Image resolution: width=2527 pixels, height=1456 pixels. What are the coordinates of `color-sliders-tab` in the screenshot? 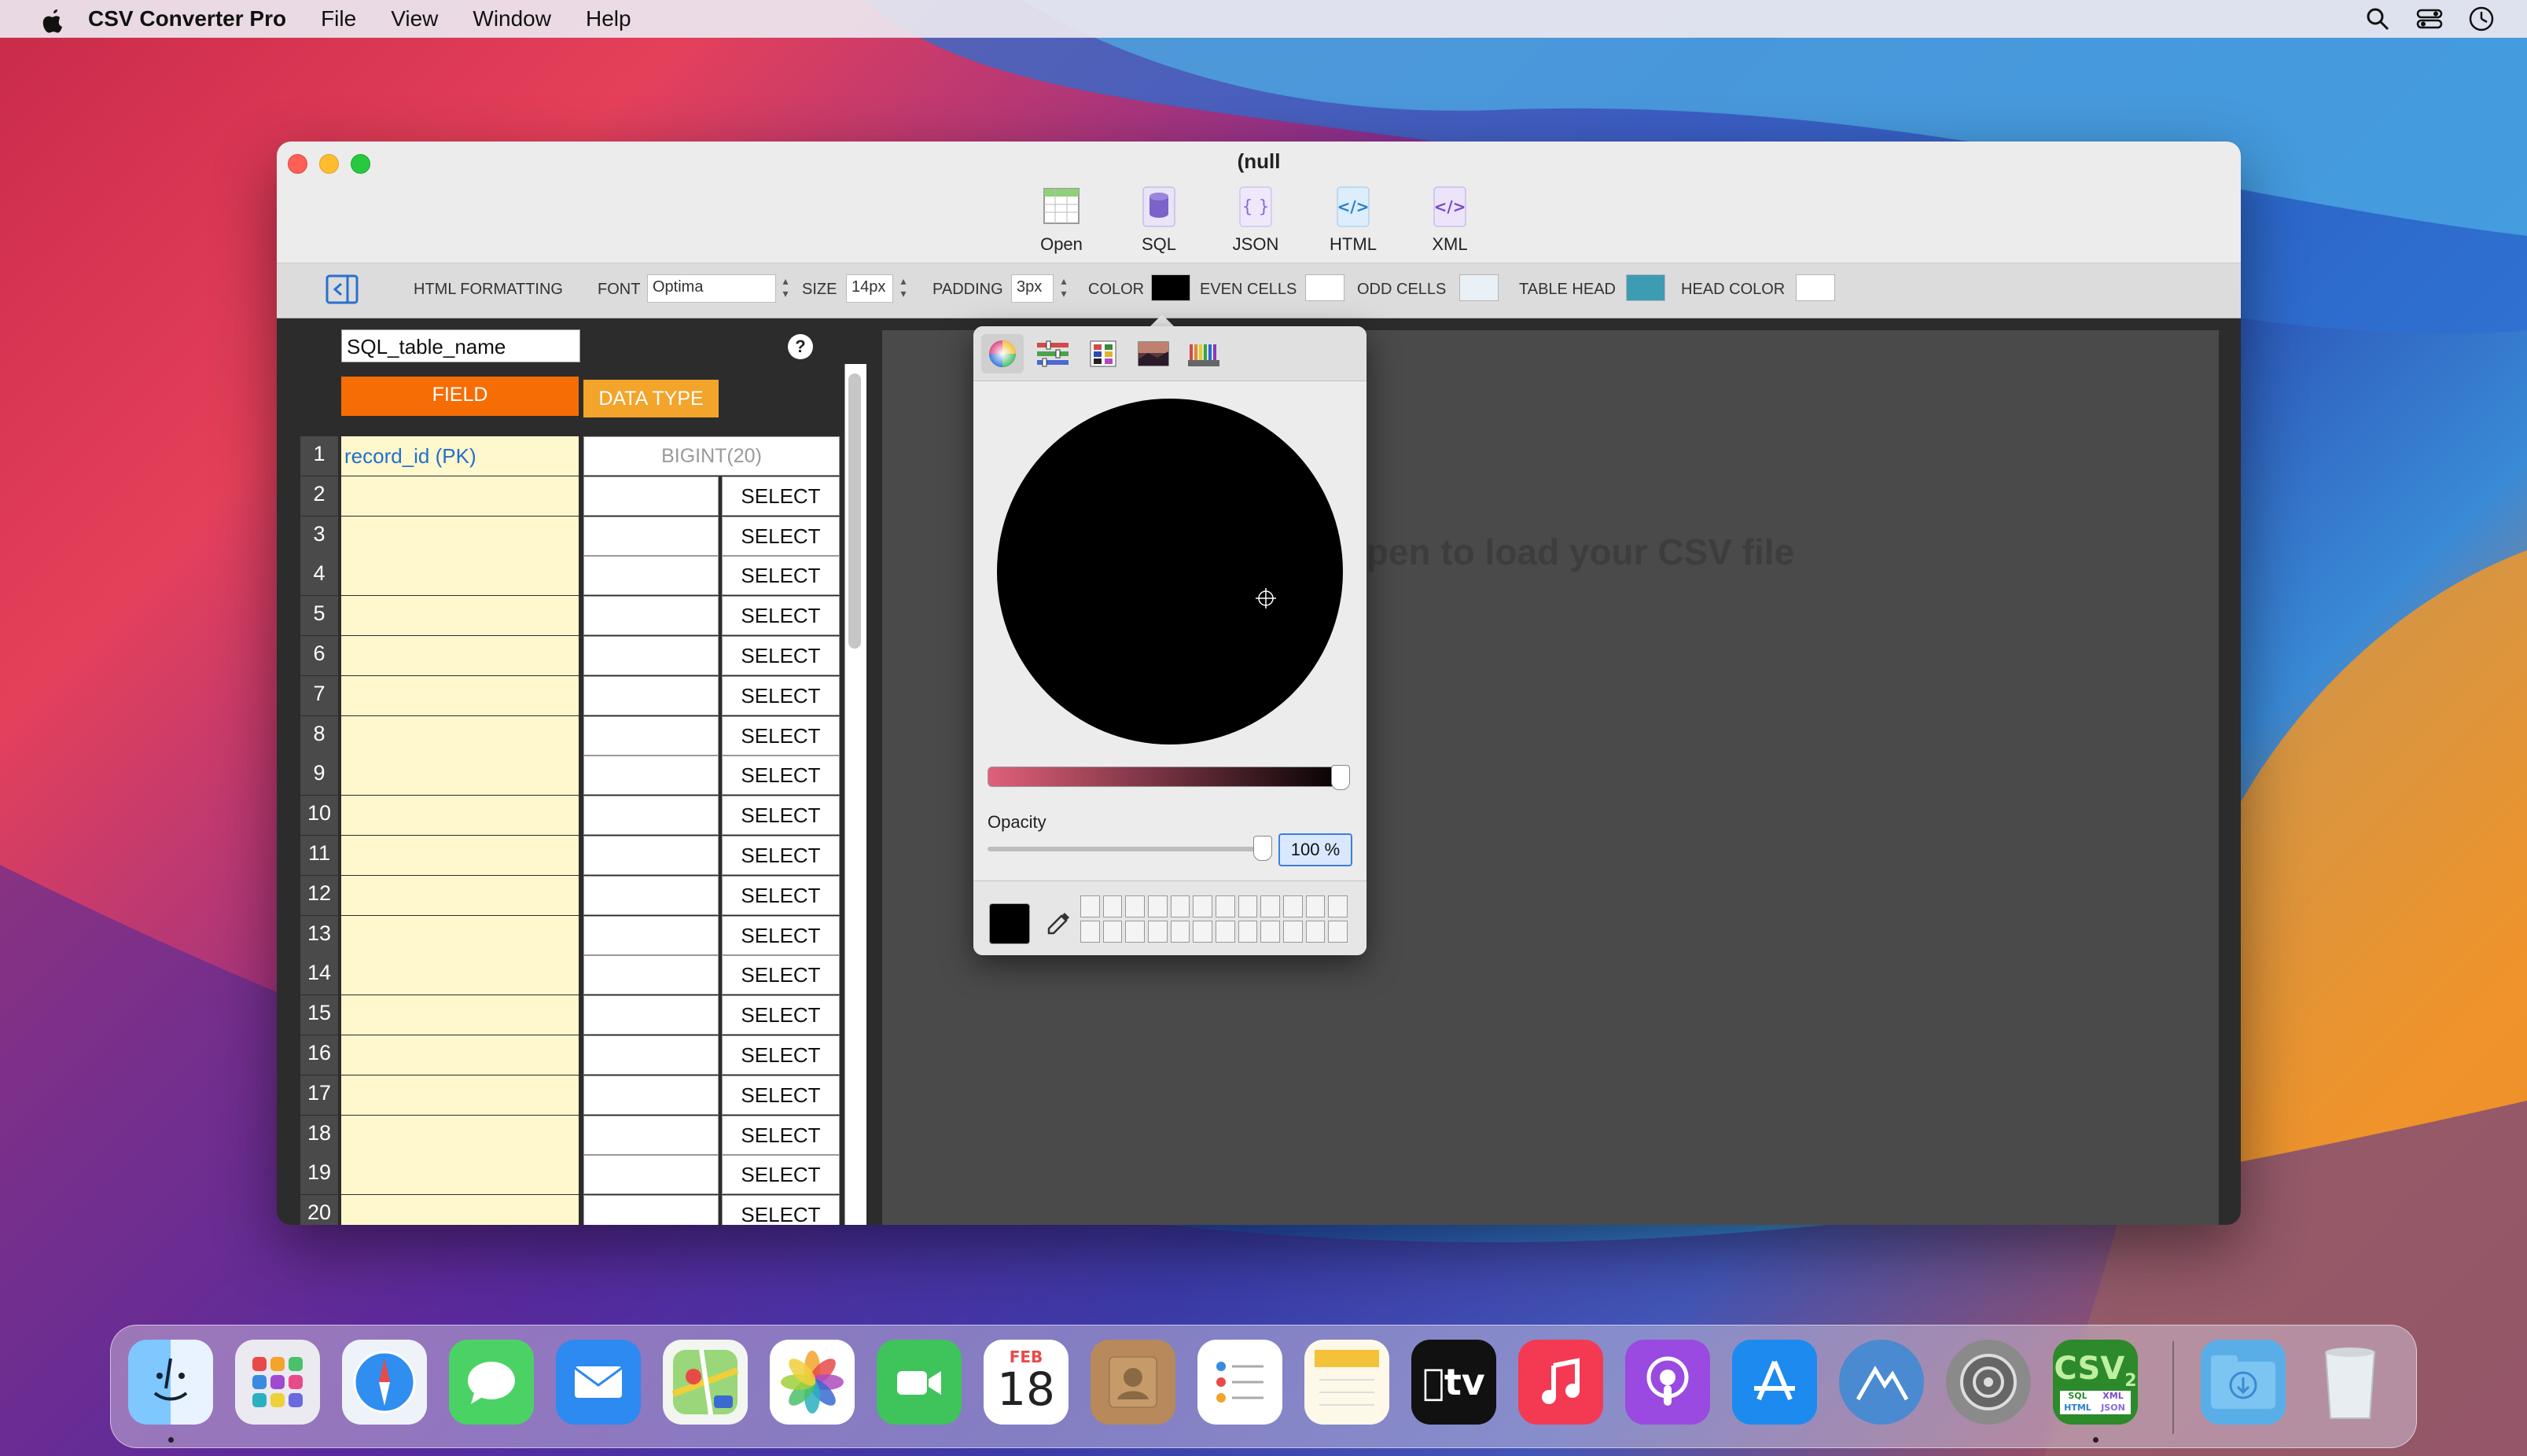 It's located at (1053, 353).